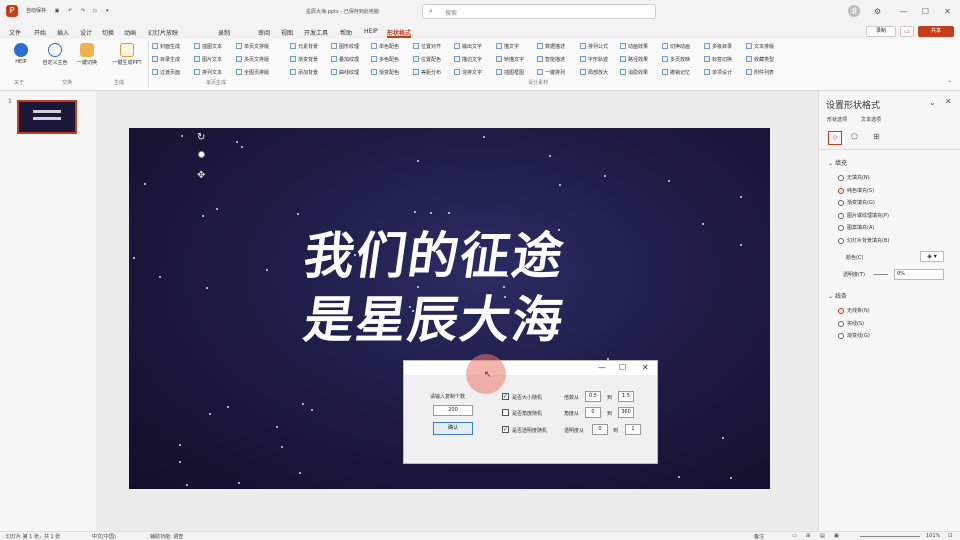 The image size is (960, 540). Describe the element at coordinates (55, 54) in the screenshot. I see `custom-color-button: 自定义主色` at that location.